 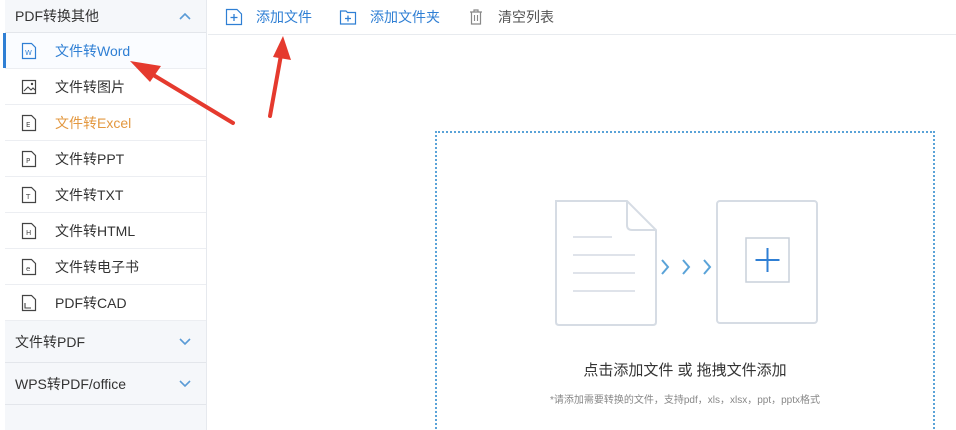 I want to click on add-file-label: 添加文件, so click(x=284, y=17).